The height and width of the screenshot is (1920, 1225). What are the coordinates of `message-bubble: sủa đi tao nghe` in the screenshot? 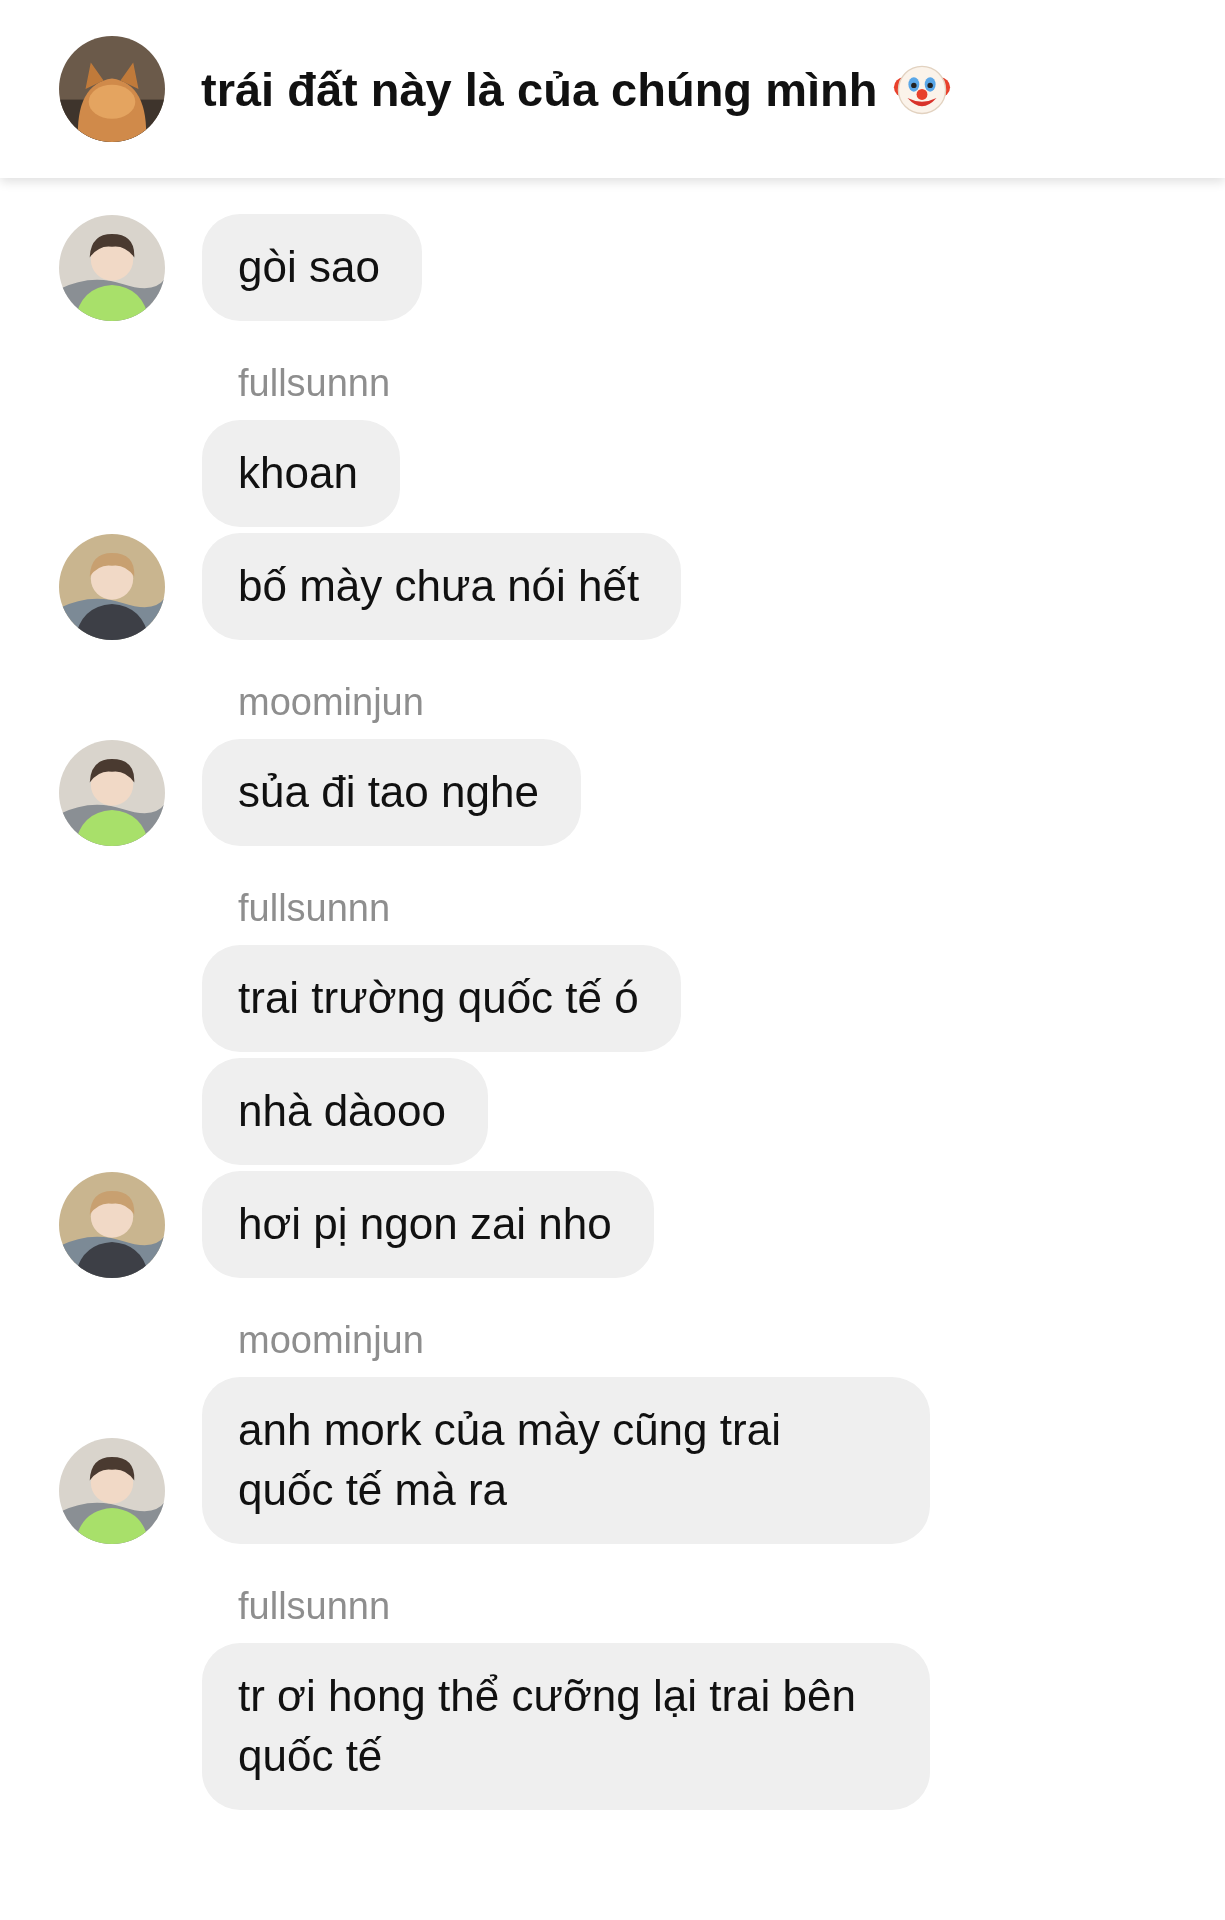 It's located at (391, 792).